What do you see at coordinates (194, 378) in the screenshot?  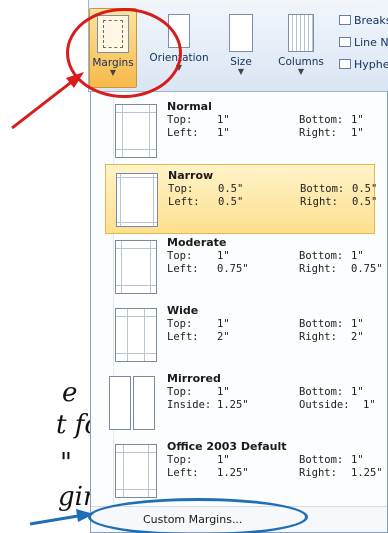 I see `option-title: Mirrored` at bounding box center [194, 378].